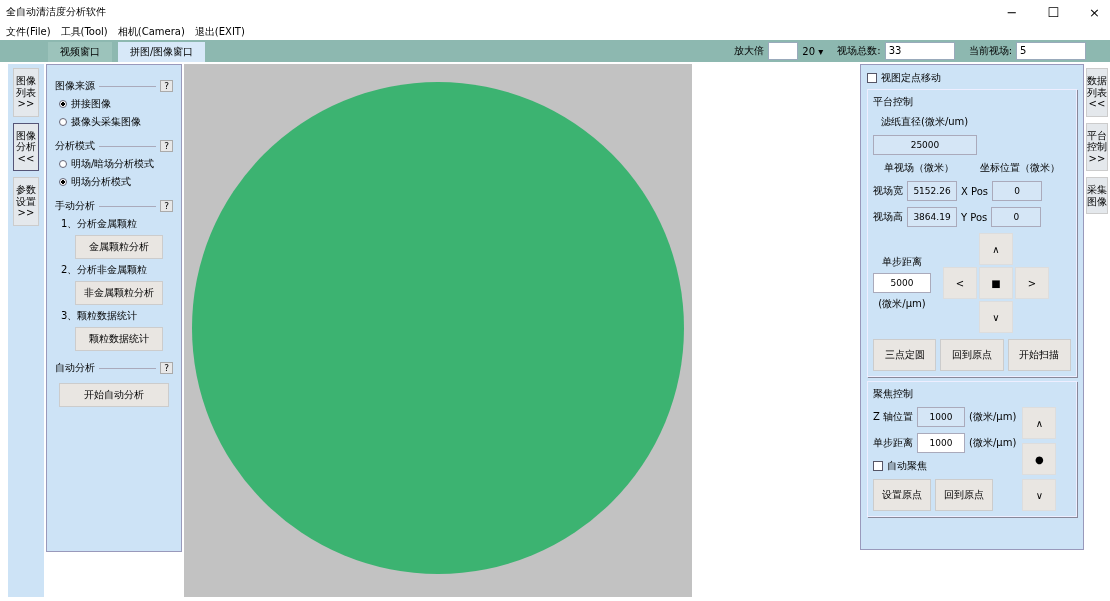 This screenshot has width=1110, height=601. I want to click on section-title: 图像来源, so click(75, 86).